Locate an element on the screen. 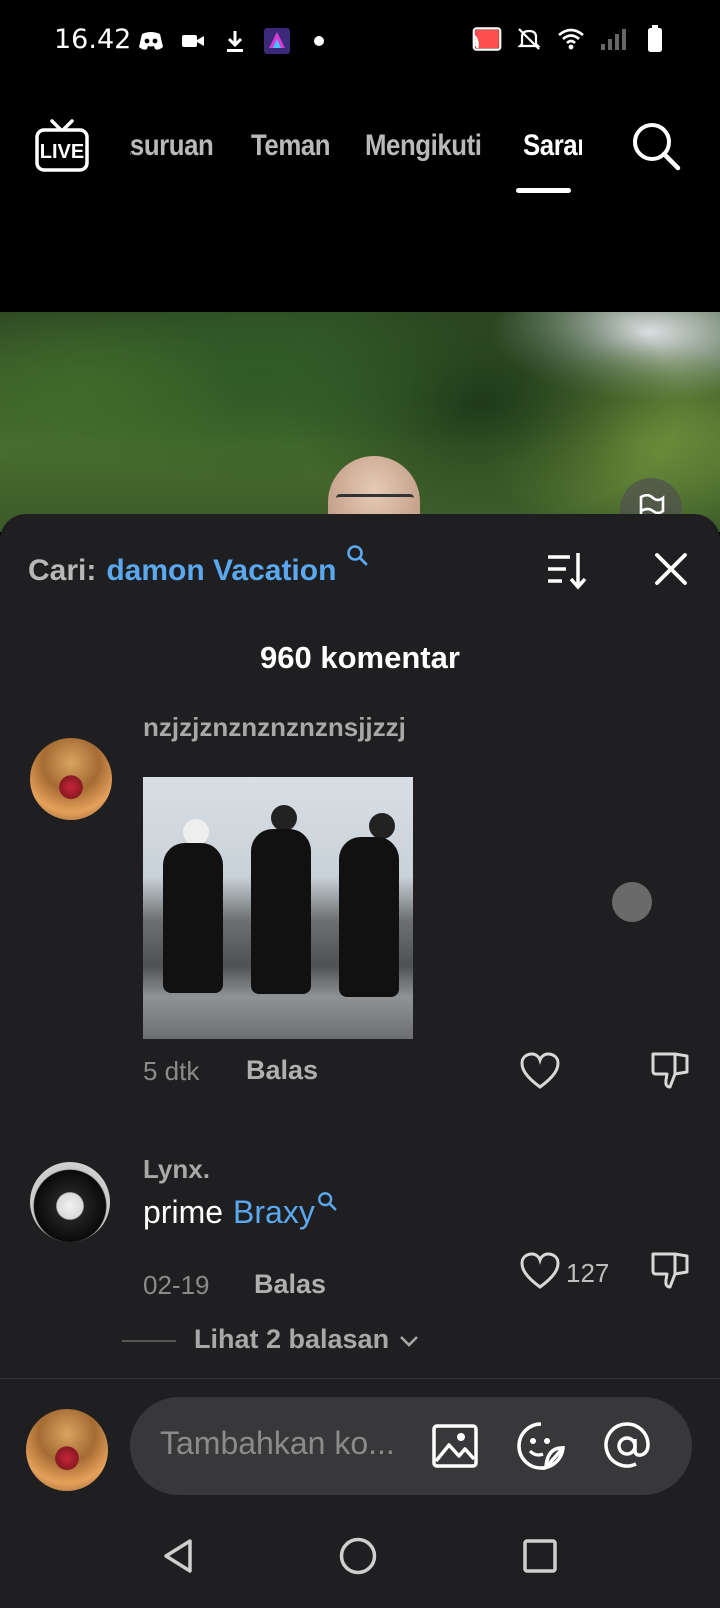 The image size is (720, 1608). my-avatar is located at coordinates (67, 1450).